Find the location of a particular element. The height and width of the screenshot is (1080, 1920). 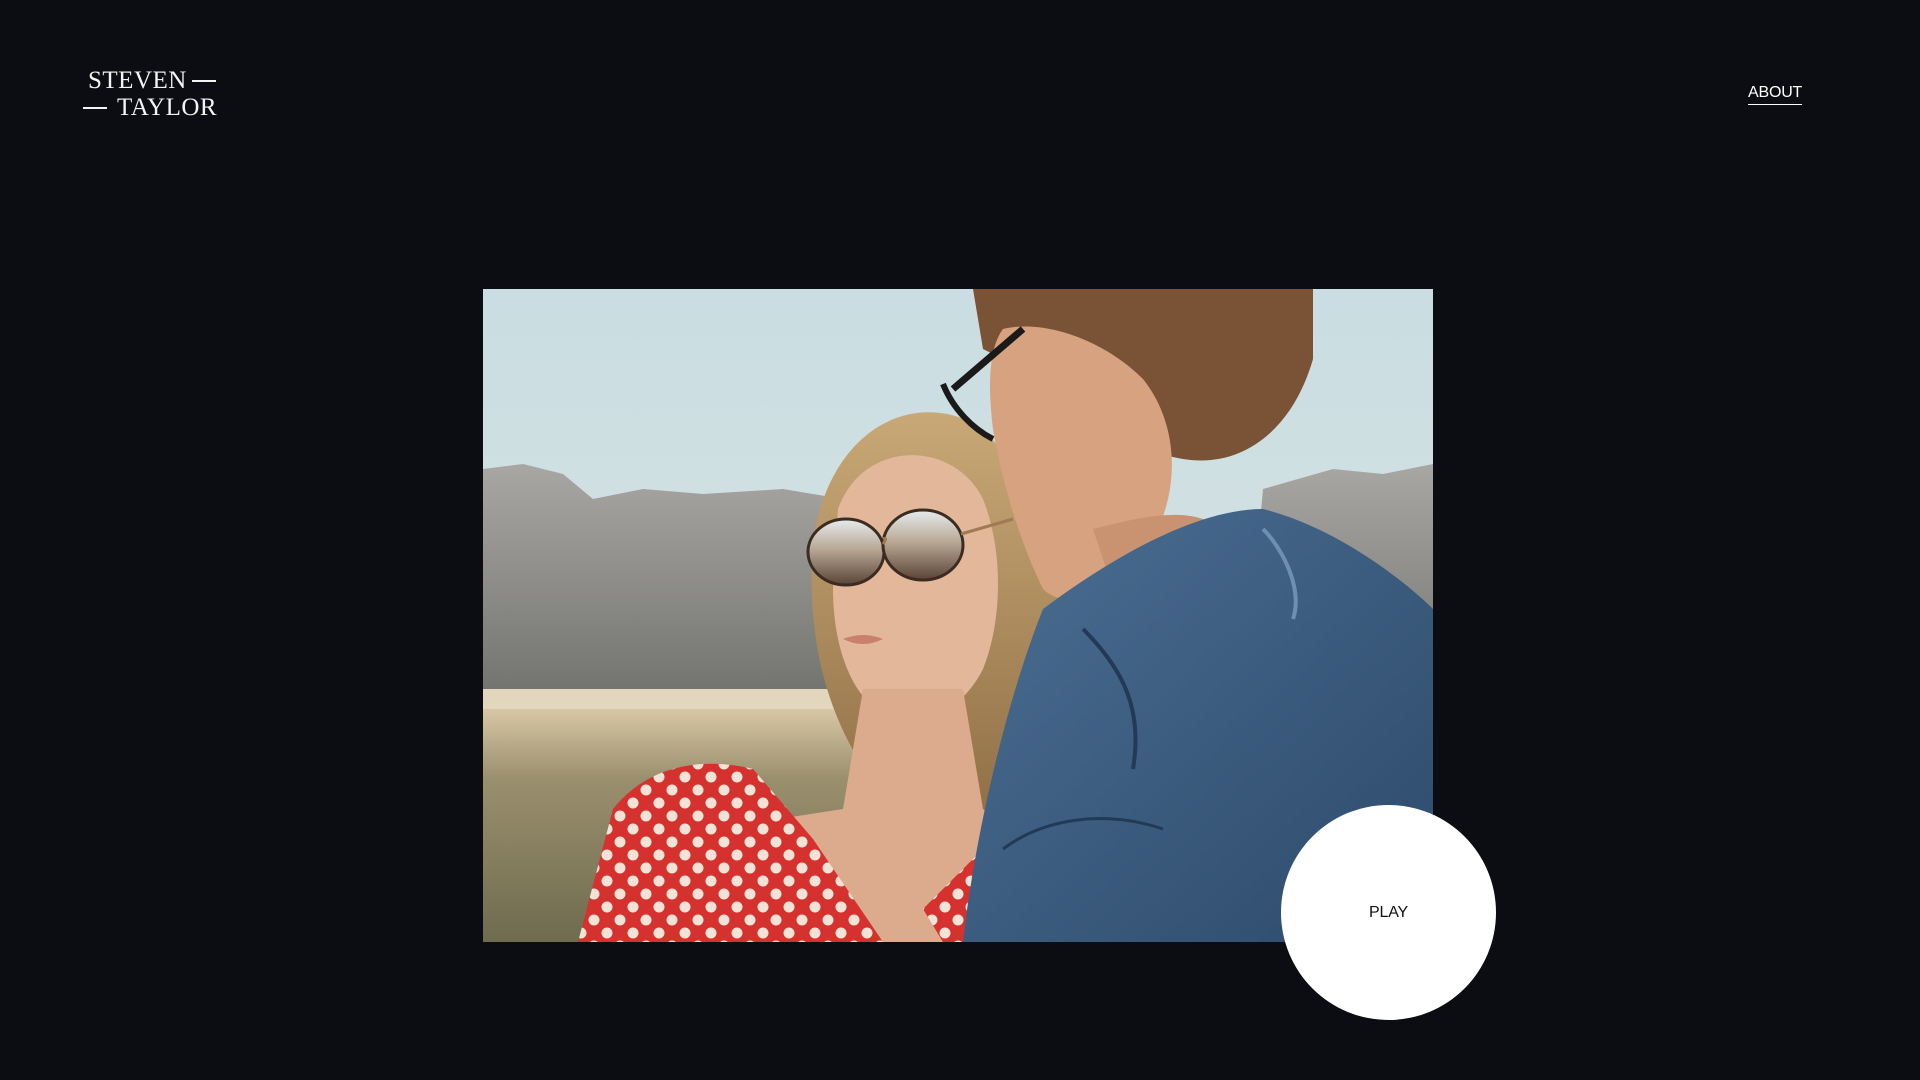

logo-line-1: STEVEN is located at coordinates (152, 81).